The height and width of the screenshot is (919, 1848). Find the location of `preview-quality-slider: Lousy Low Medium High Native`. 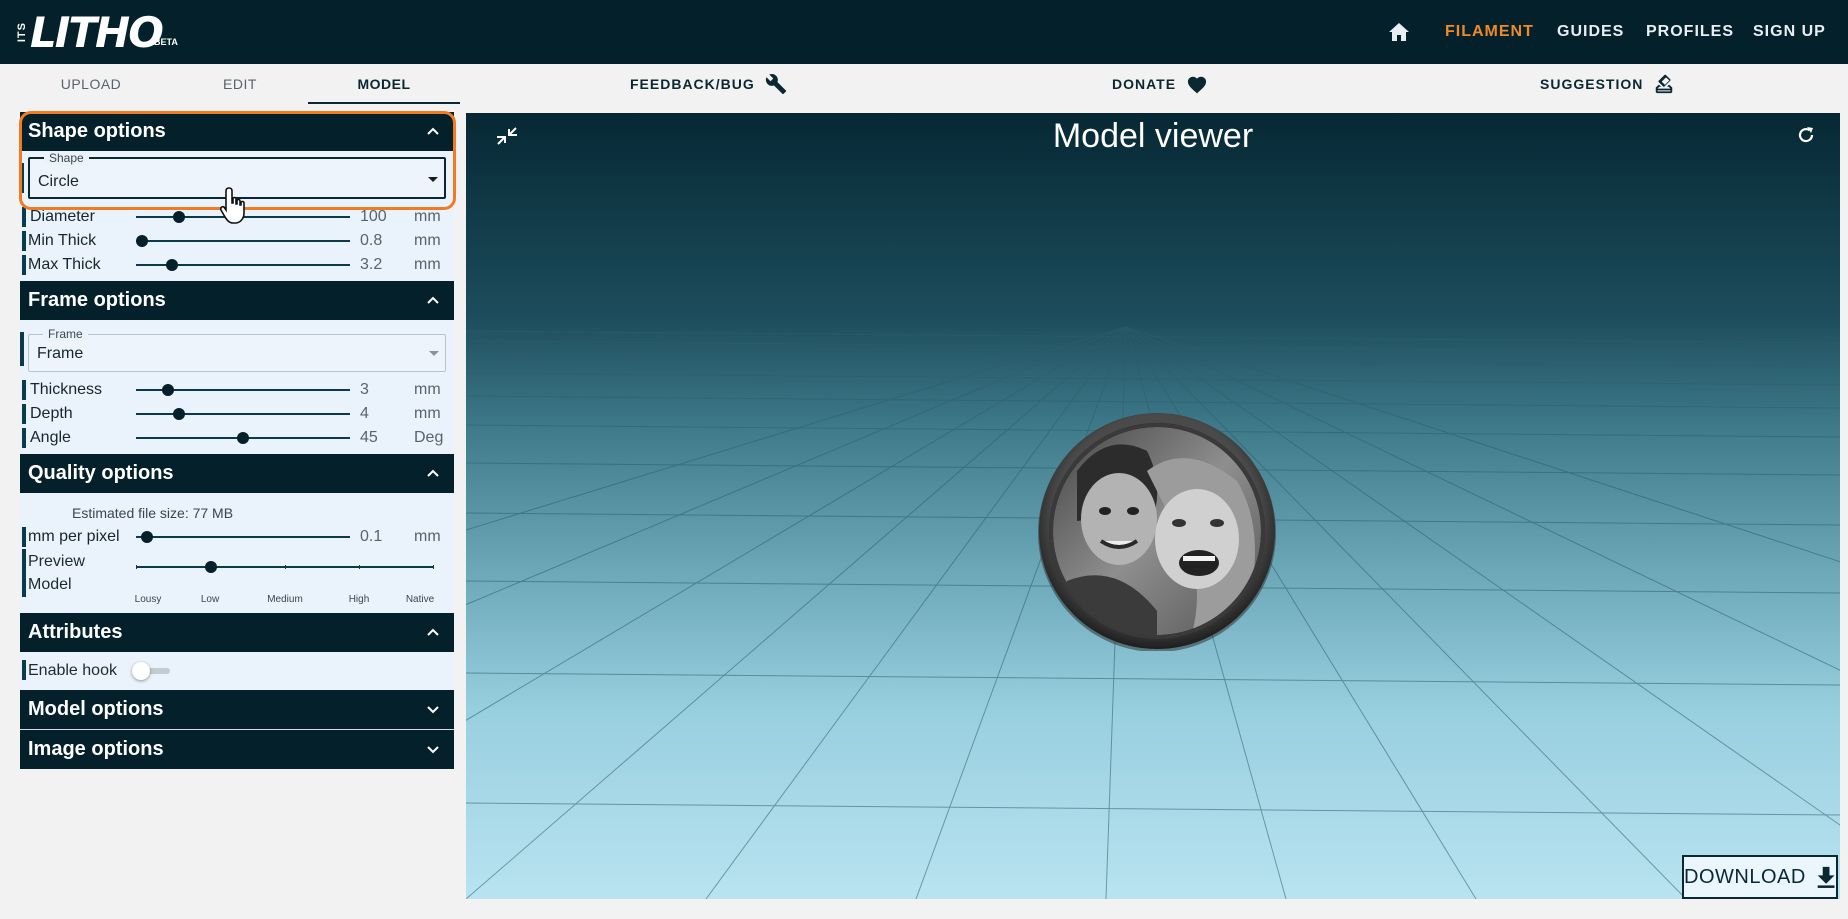

preview-quality-slider: Lousy Low Medium High Native is located at coordinates (284, 583).